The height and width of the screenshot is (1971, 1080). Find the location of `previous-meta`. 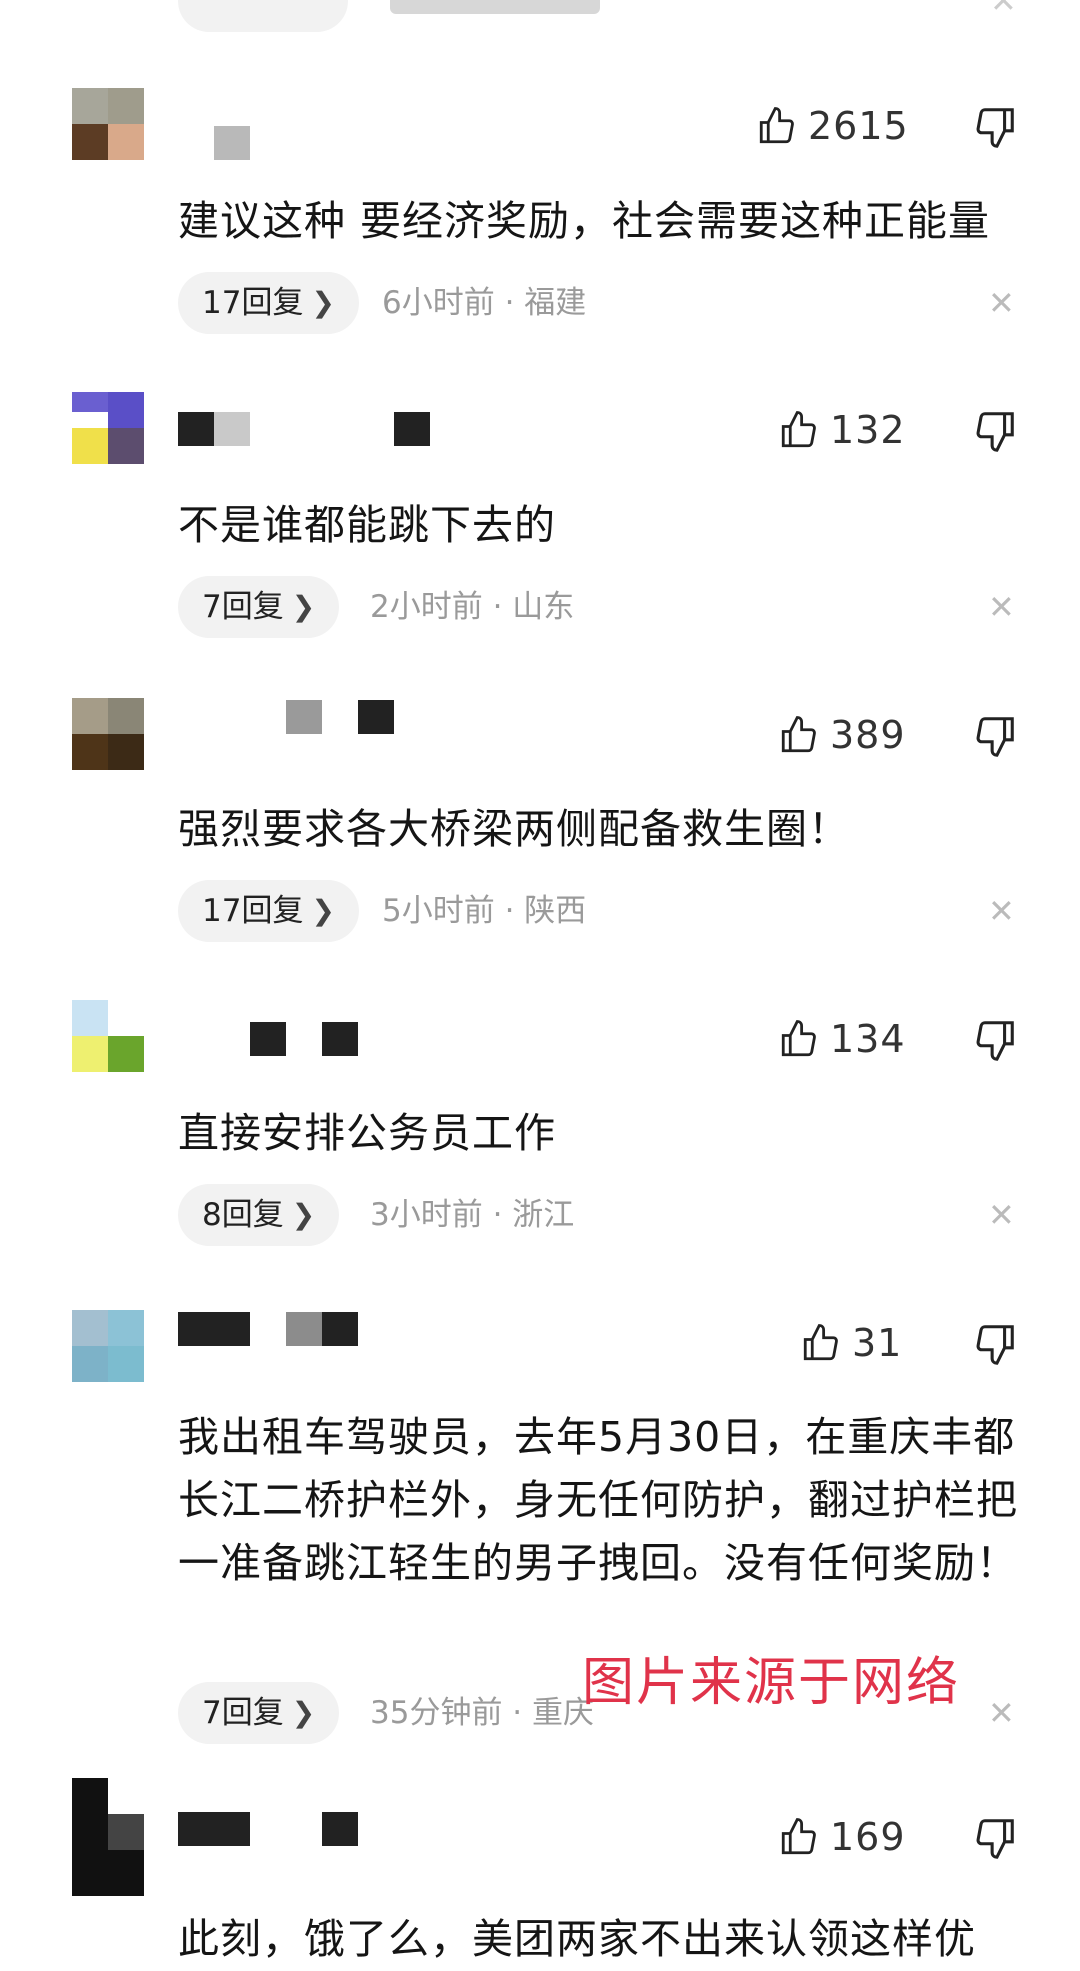

previous-meta is located at coordinates (495, 7).